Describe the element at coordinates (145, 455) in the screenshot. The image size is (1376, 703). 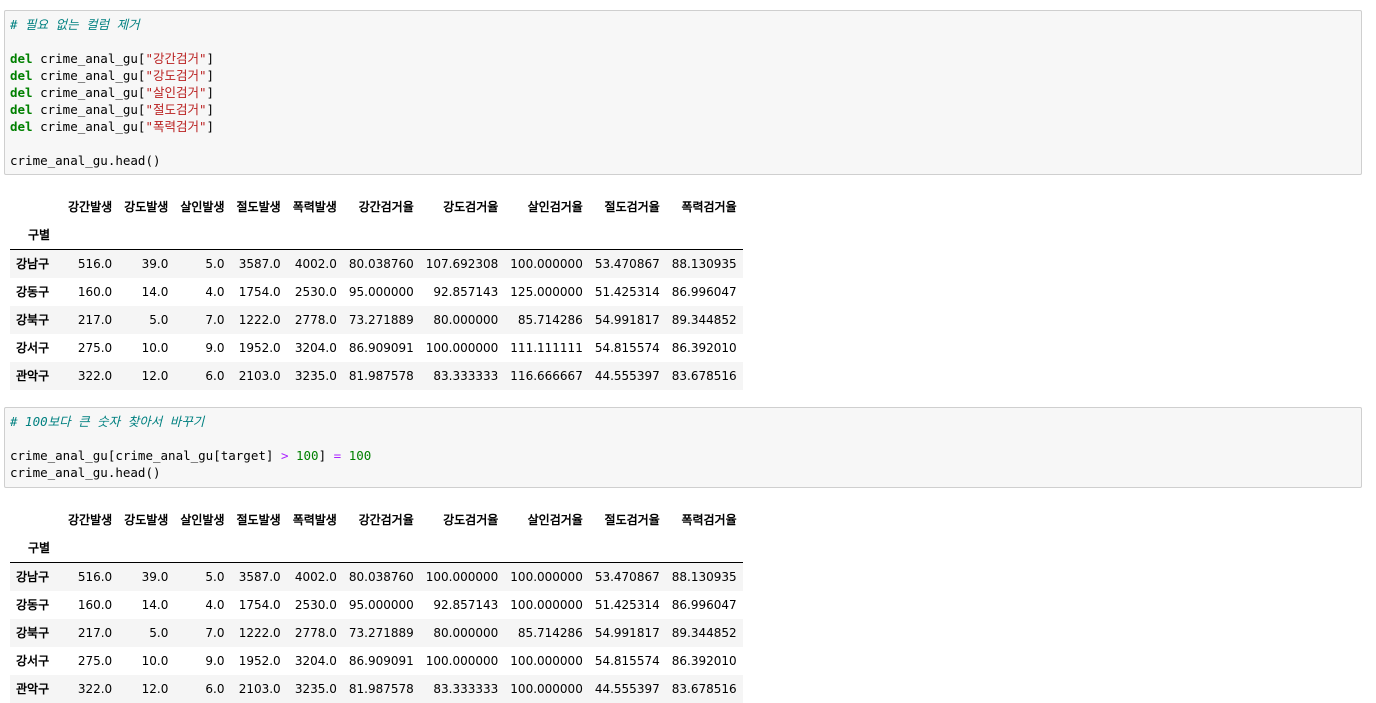
I see `code-token: crime_anal_gu[crime_anal_gu[target]` at that location.